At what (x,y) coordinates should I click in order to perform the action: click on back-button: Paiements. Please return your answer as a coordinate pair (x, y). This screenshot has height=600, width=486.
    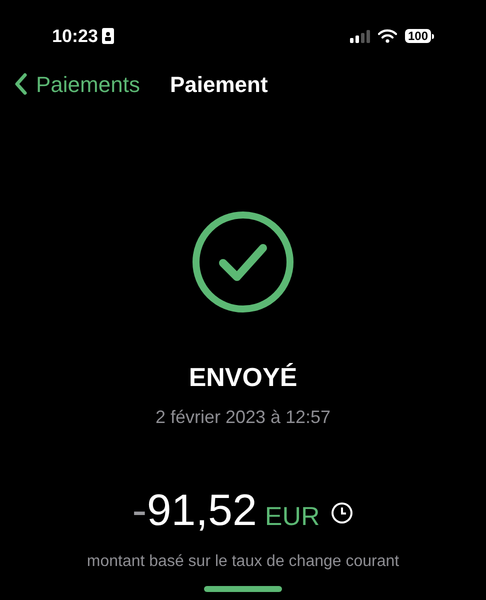
    Looking at the image, I should click on (77, 84).